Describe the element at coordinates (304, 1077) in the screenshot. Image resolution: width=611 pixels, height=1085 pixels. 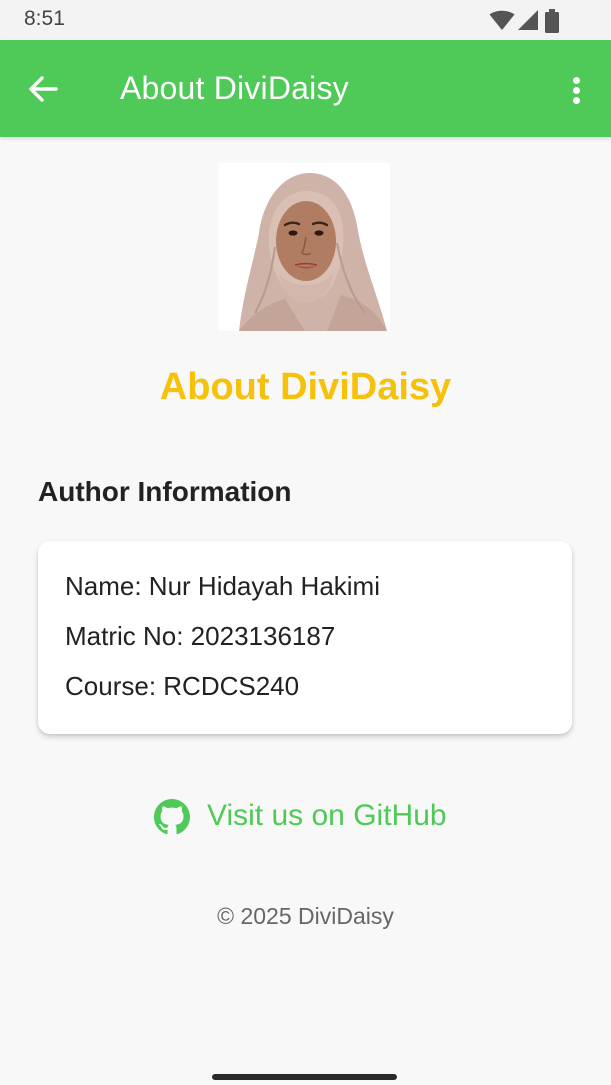
I see `gesture-nav-handle` at that location.